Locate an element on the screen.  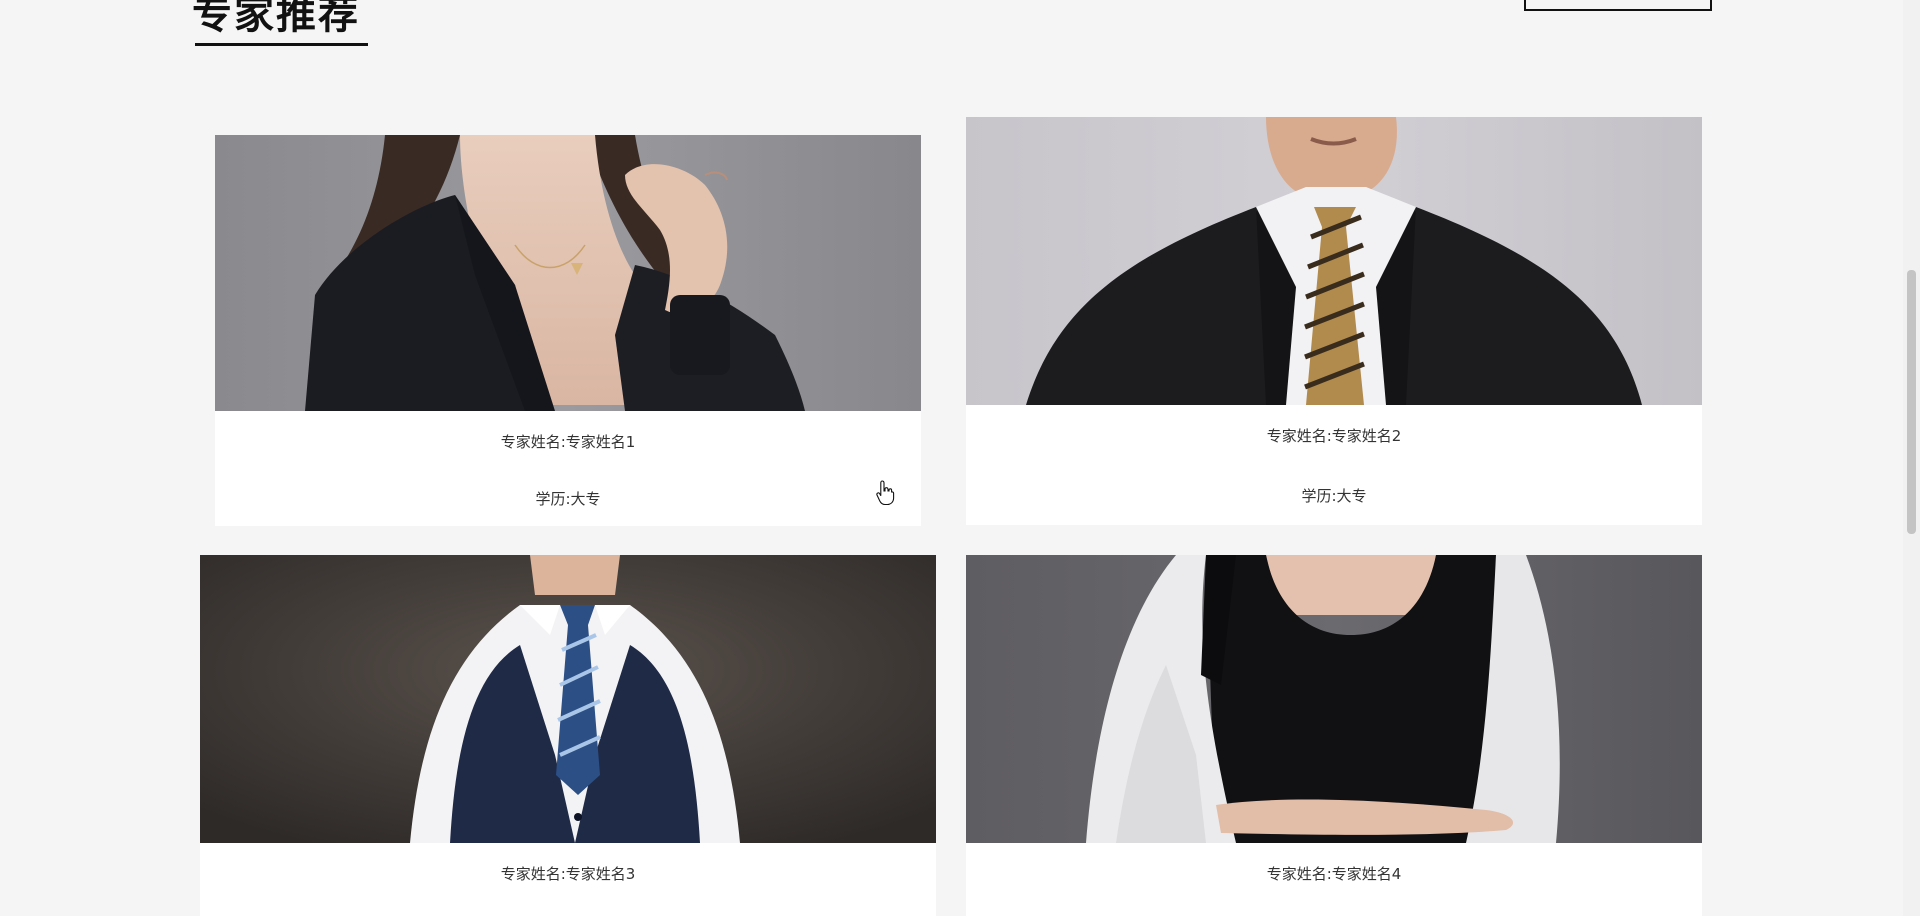
scrollbar-thumb is located at coordinates (1911, 402).